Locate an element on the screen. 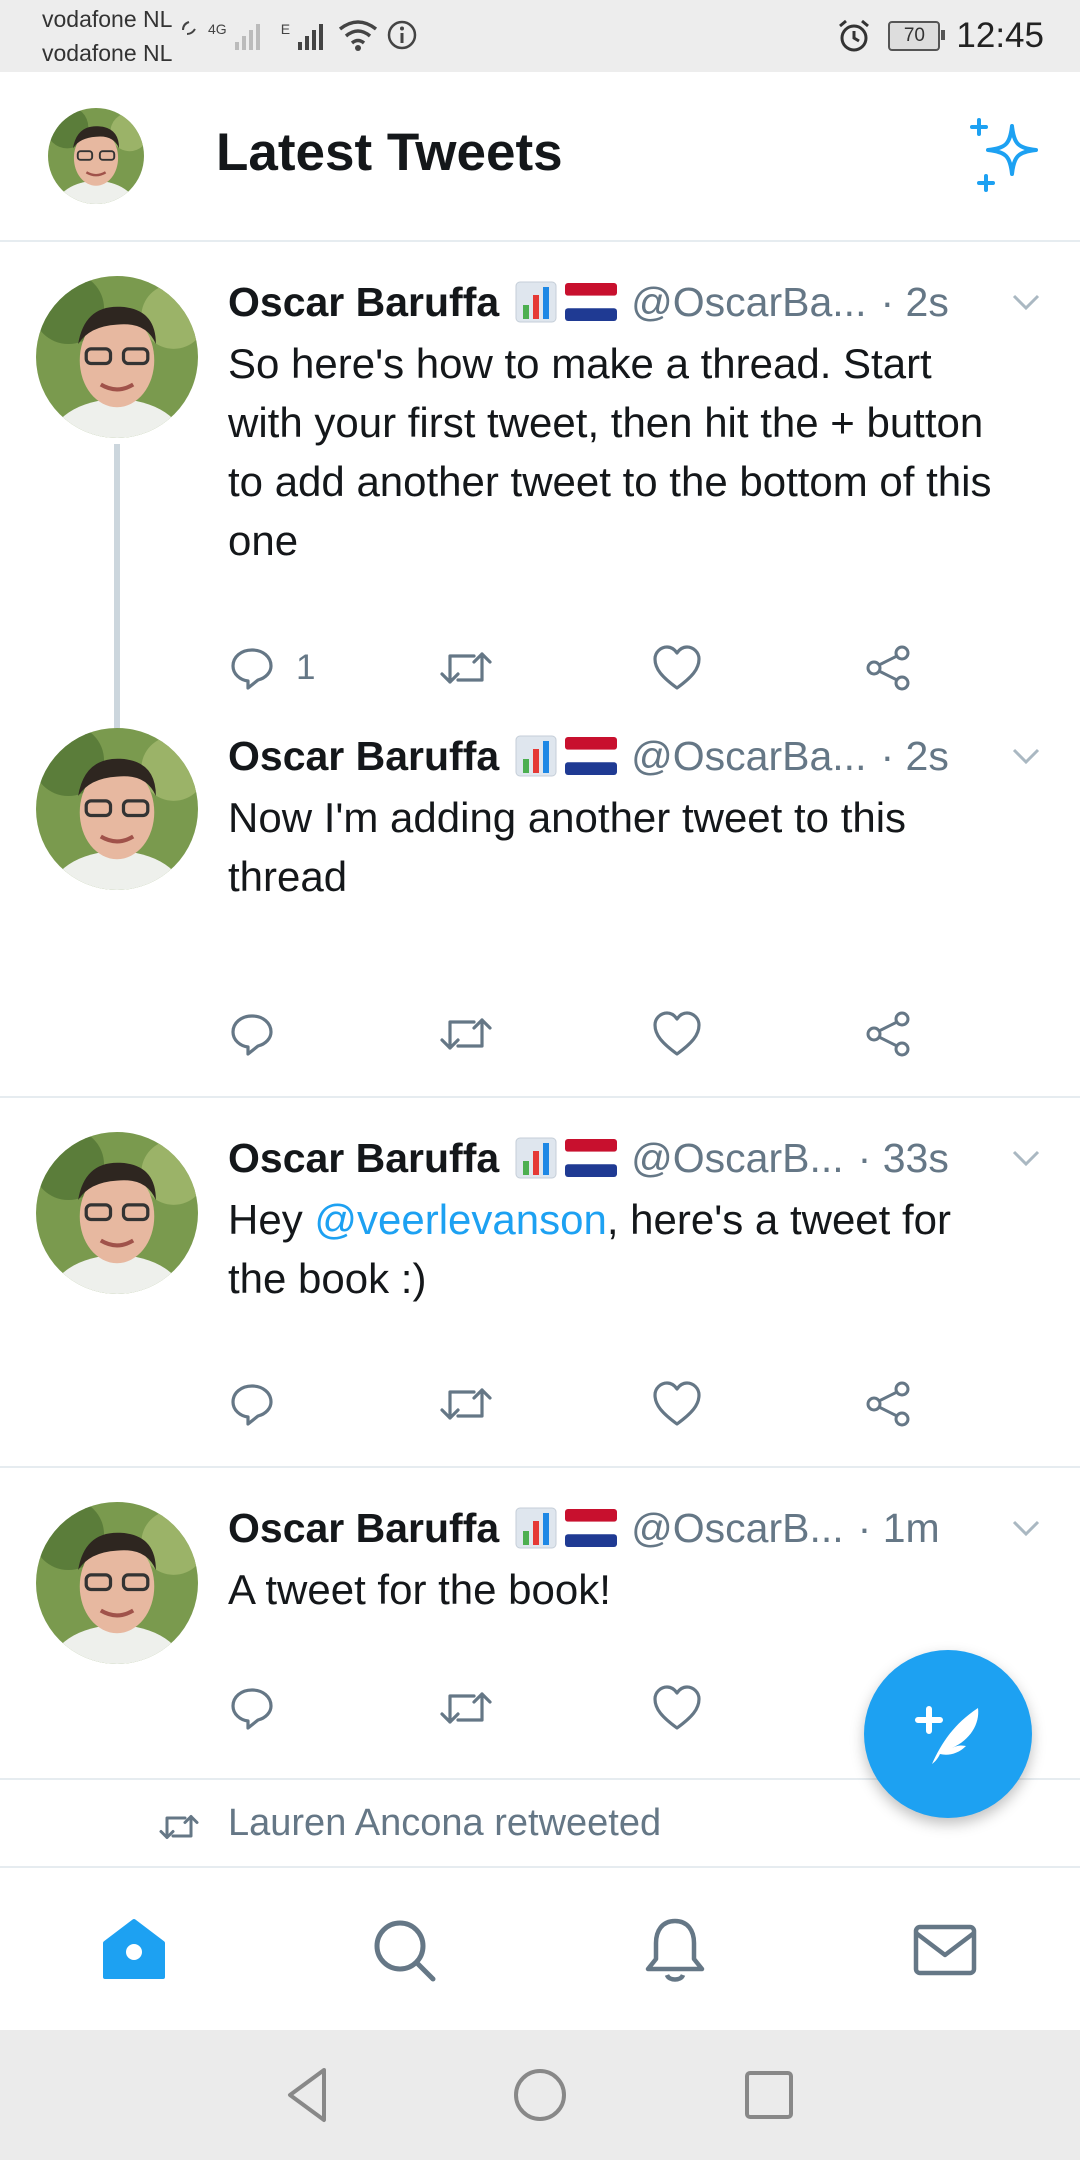  profile-avatar-button is located at coordinates (96, 156).